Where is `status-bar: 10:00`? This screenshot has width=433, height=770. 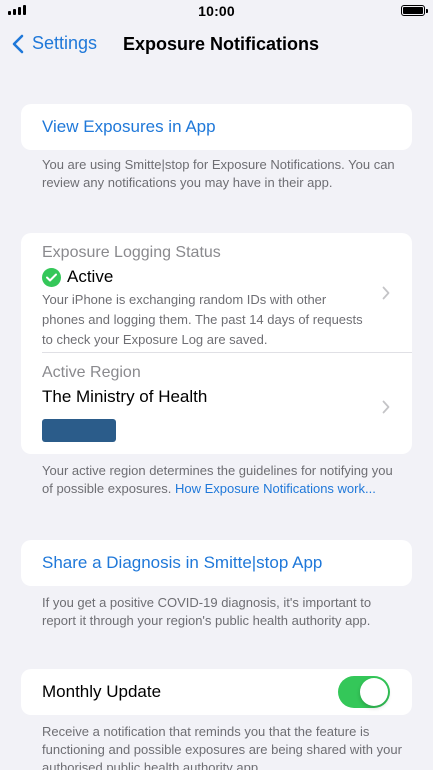
status-bar: 10:00 is located at coordinates (216, 11).